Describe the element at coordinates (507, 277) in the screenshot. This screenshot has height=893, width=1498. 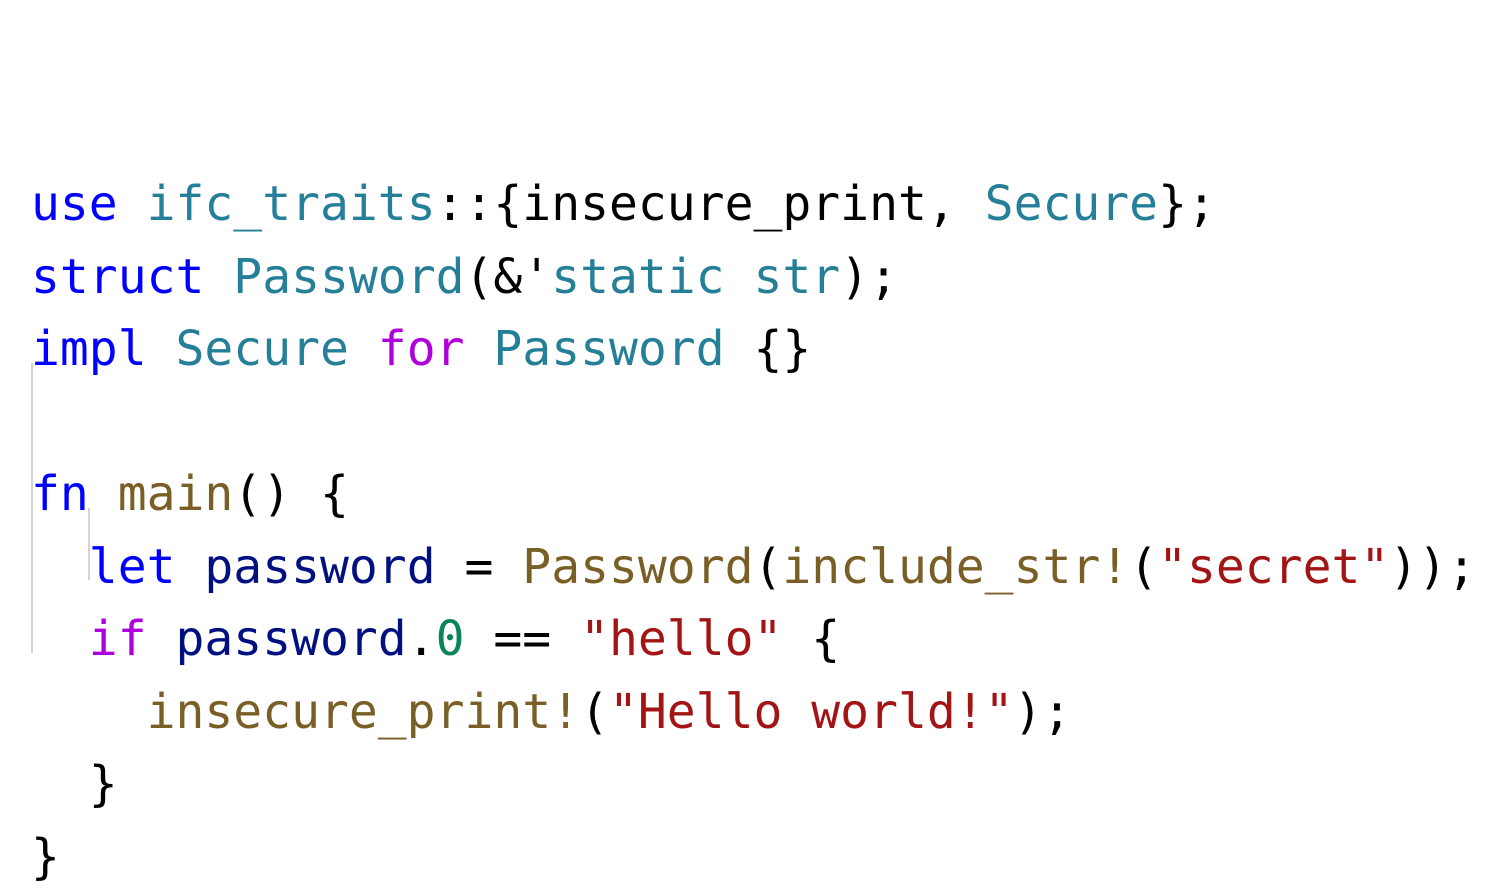
I see `code-token: (&'` at that location.